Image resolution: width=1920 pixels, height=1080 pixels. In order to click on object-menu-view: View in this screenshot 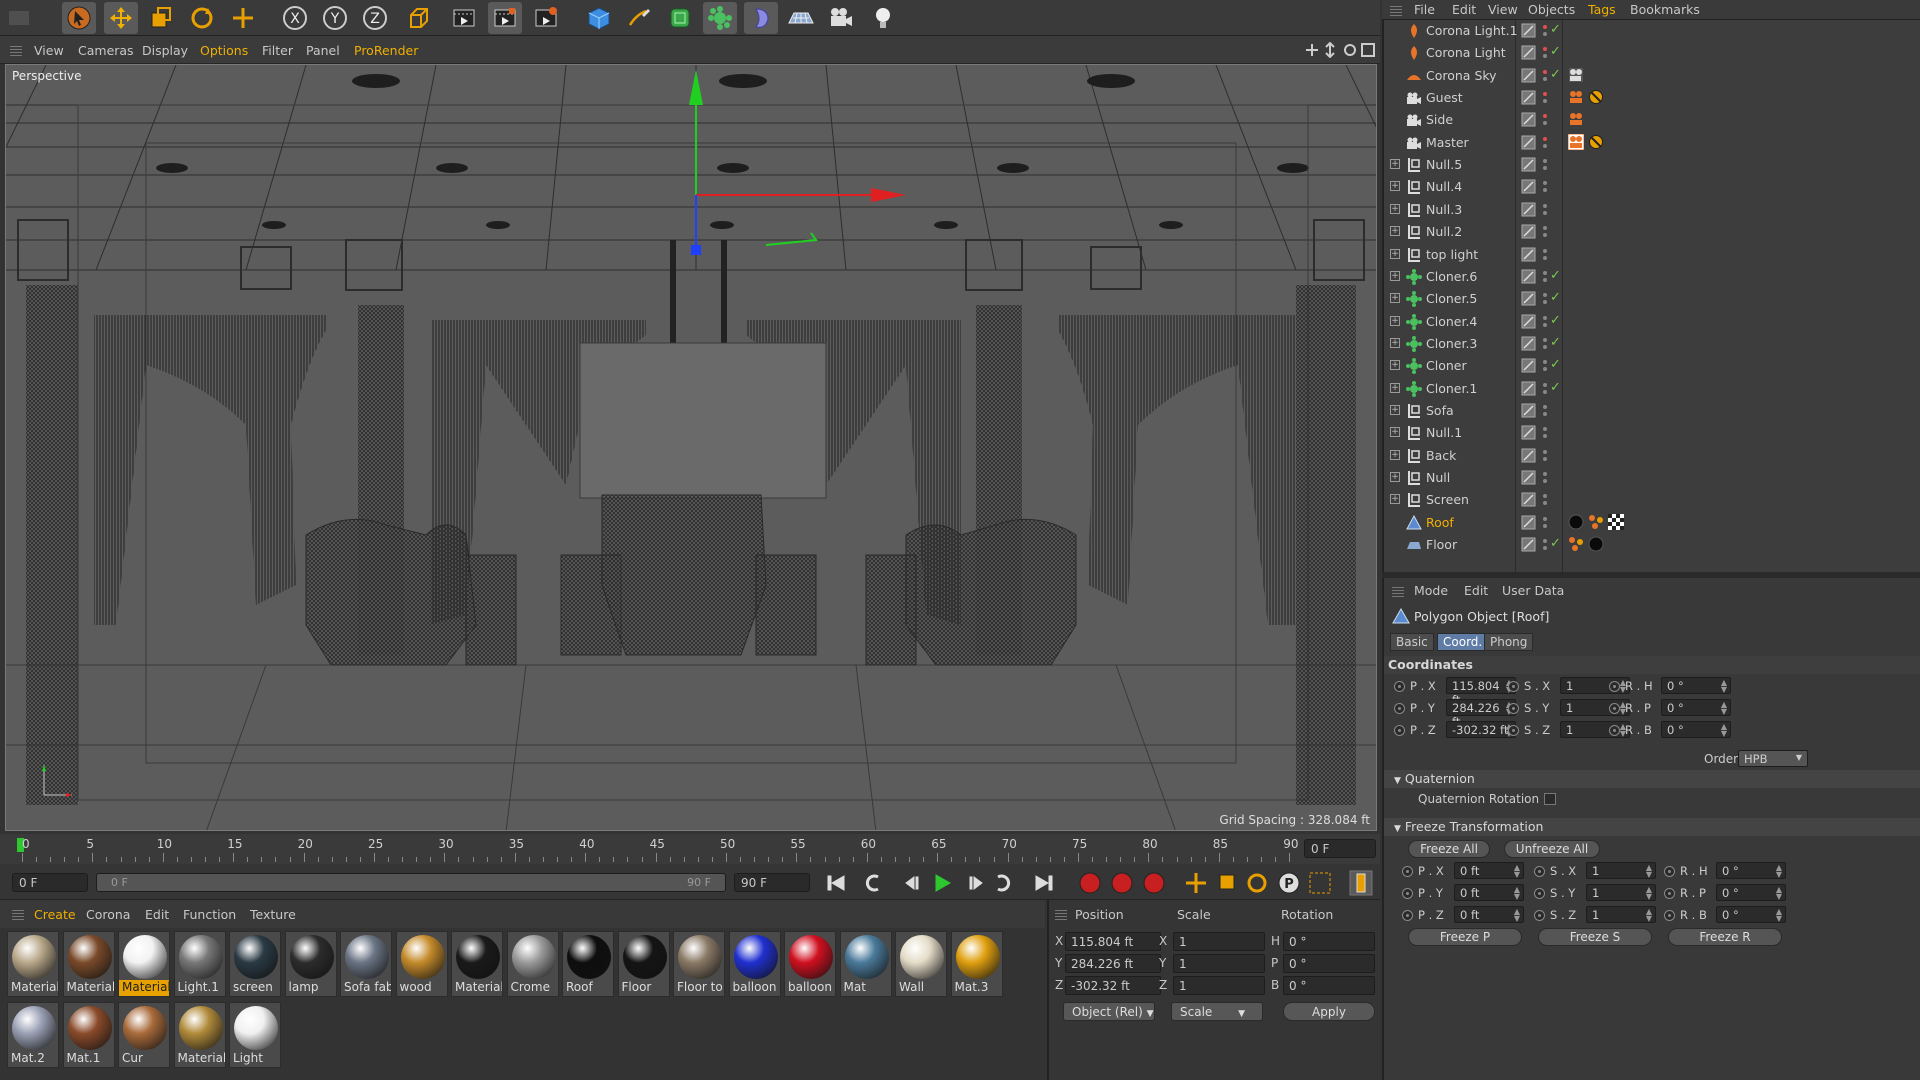, I will do `click(1503, 9)`.